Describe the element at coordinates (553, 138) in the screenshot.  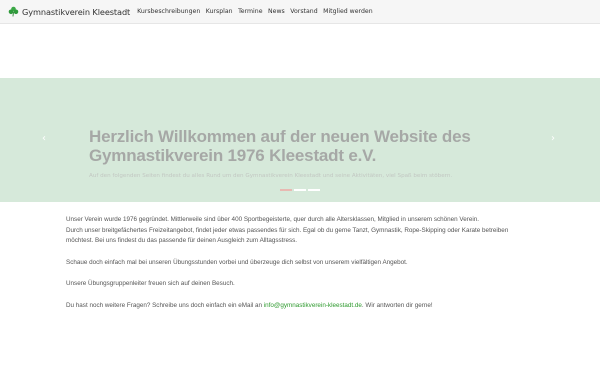
I see `carousel-next-chevron-right-icon: ›` at that location.